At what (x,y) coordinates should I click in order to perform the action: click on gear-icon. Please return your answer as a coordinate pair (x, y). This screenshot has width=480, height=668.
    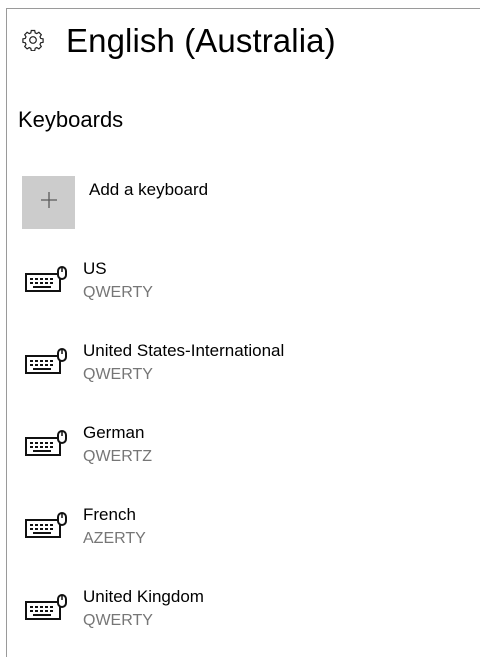
    Looking at the image, I should click on (33, 40).